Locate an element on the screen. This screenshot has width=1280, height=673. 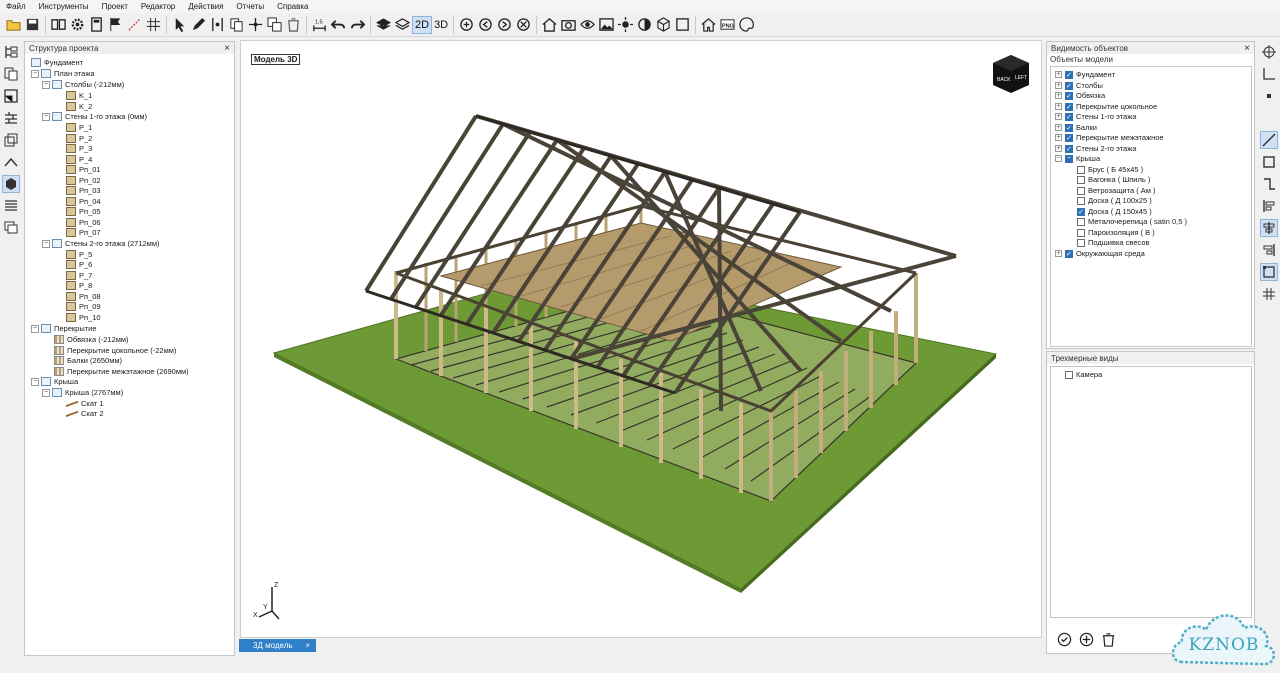
sun-icon is located at coordinates (625, 25).